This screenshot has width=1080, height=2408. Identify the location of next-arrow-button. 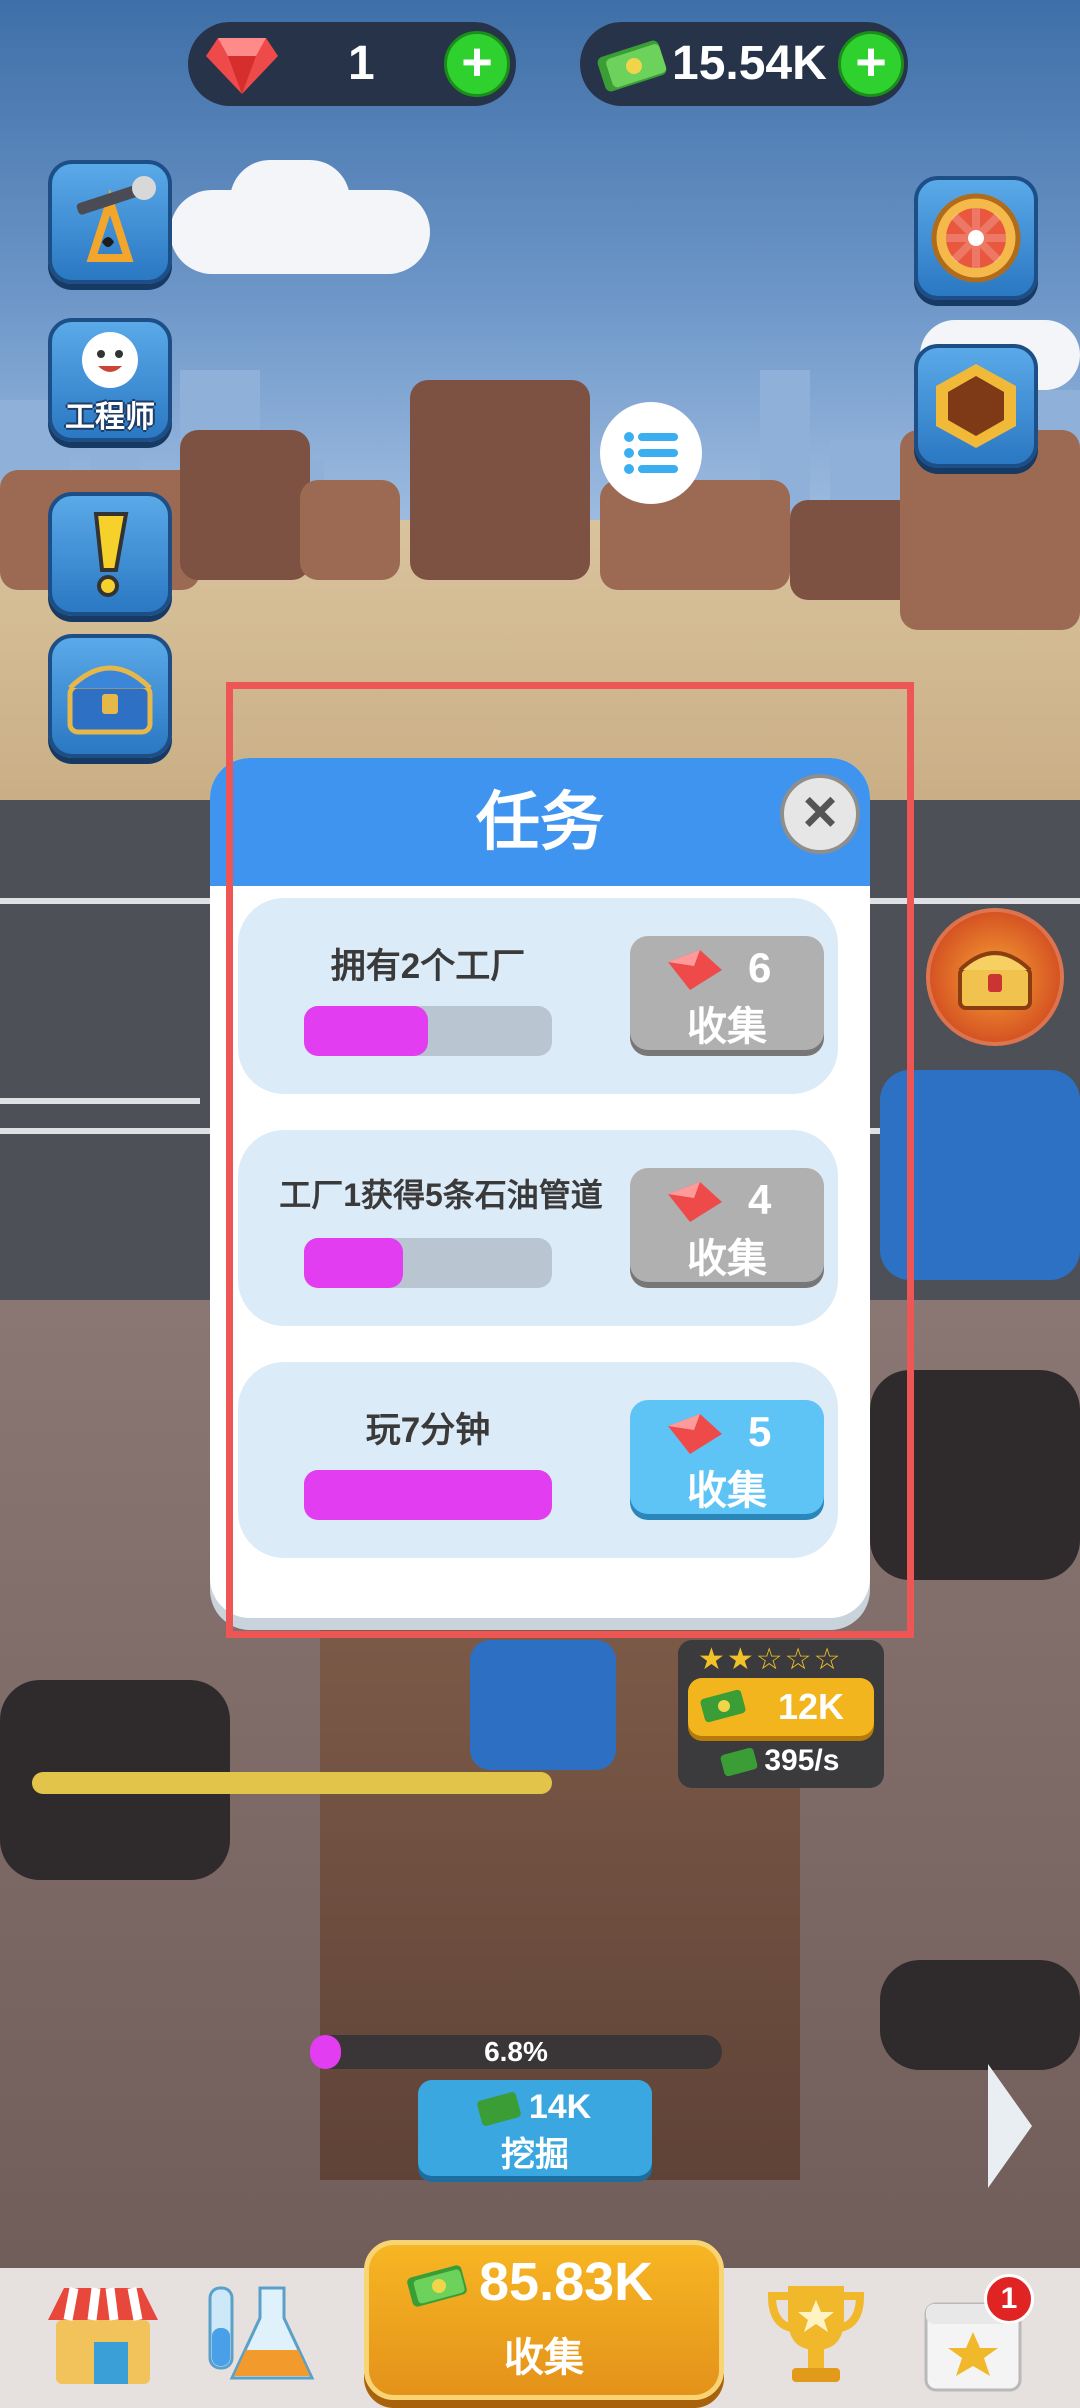
(1010, 2126).